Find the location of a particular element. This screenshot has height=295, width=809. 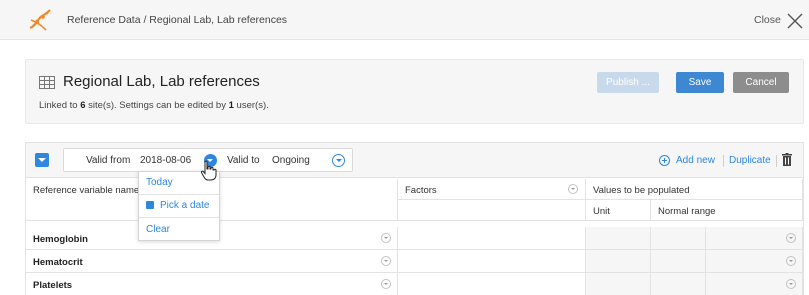

duplicate-link: Duplicate is located at coordinates (750, 160).